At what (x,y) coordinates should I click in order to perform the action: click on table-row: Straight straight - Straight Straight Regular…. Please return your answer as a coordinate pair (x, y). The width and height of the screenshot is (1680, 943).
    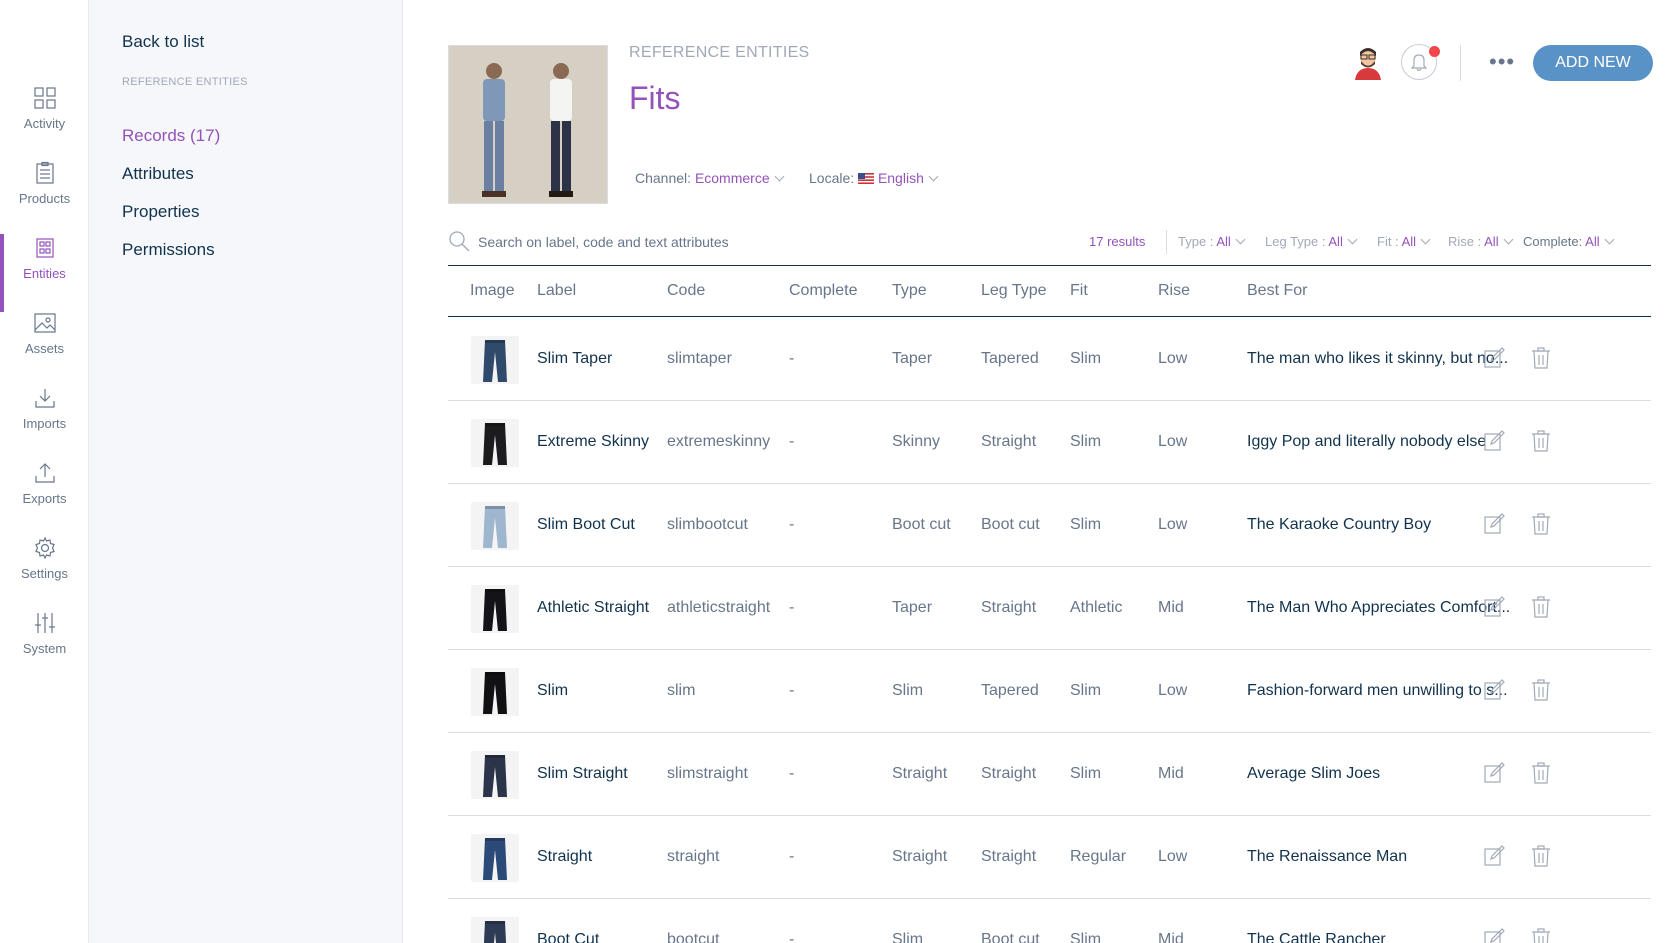
    Looking at the image, I should click on (1049, 857).